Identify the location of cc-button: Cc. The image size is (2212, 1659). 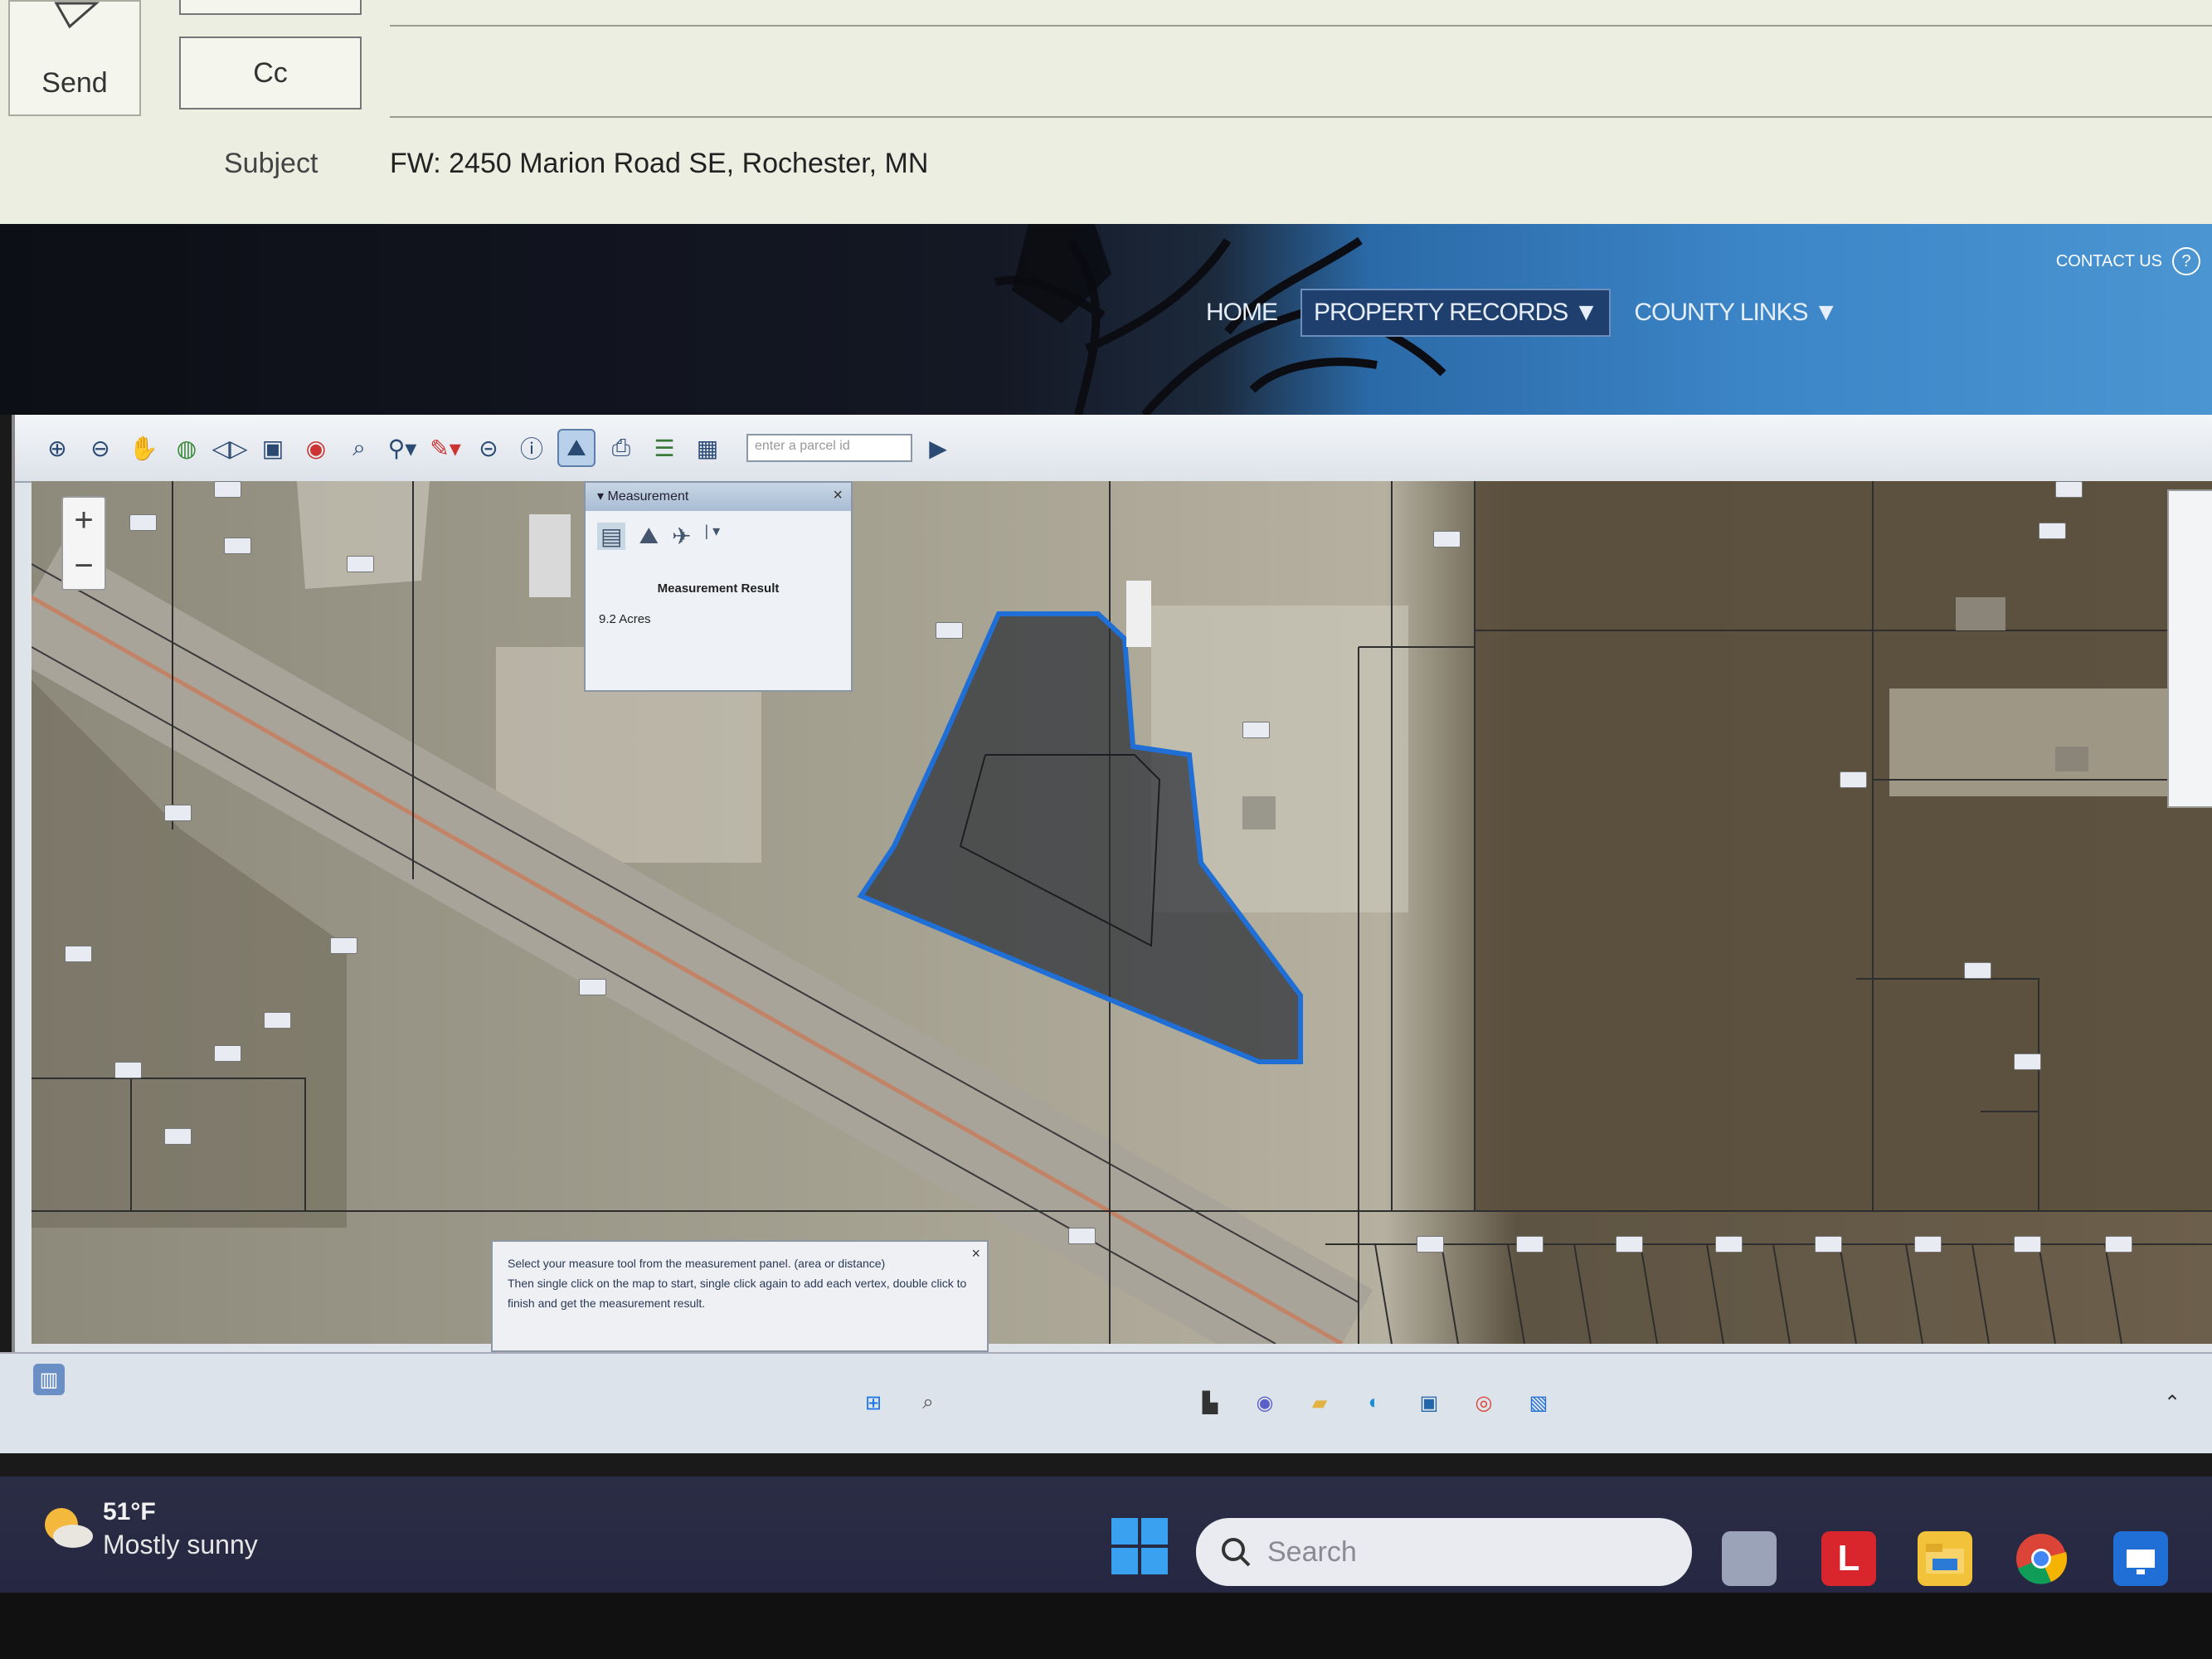
(270, 72).